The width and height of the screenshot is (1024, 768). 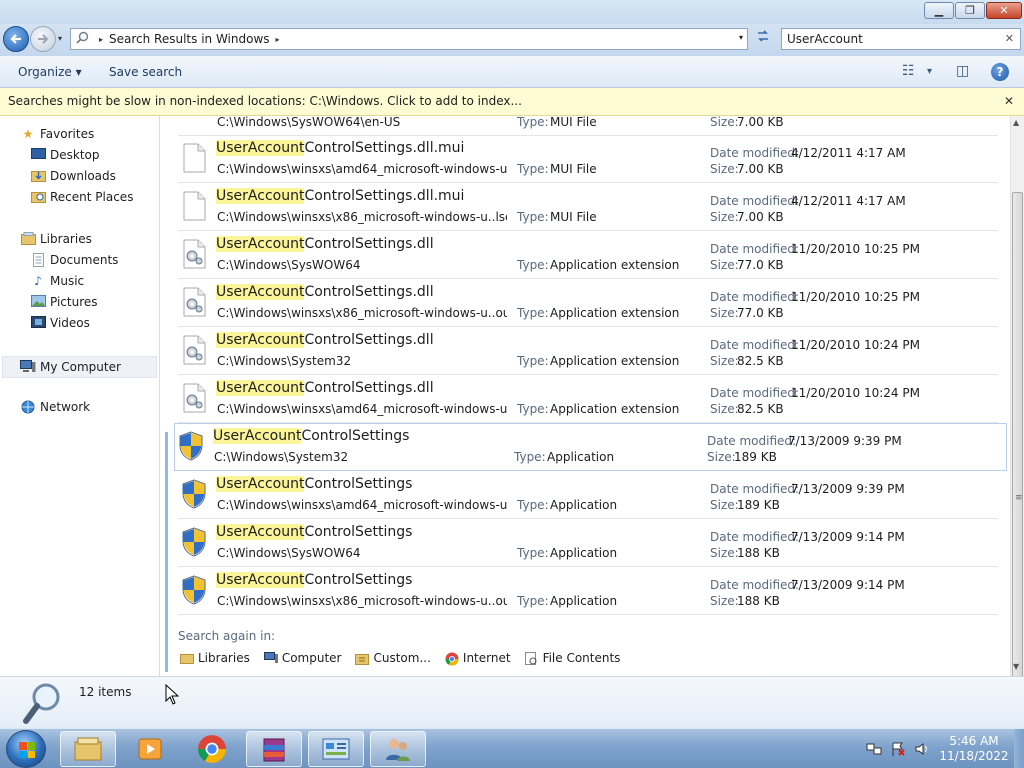 I want to click on nav-my-computer-label: My Computer, so click(x=80, y=367).